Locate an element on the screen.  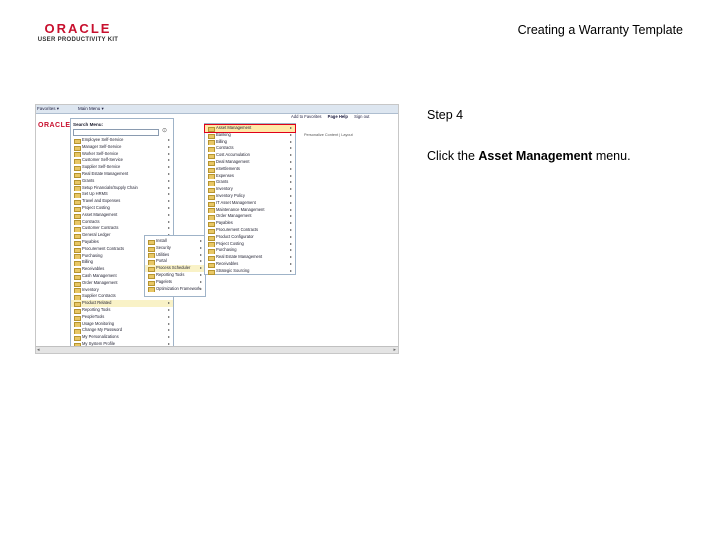
menu-item-label: Set Up HRMS is located at coordinates (95, 194).